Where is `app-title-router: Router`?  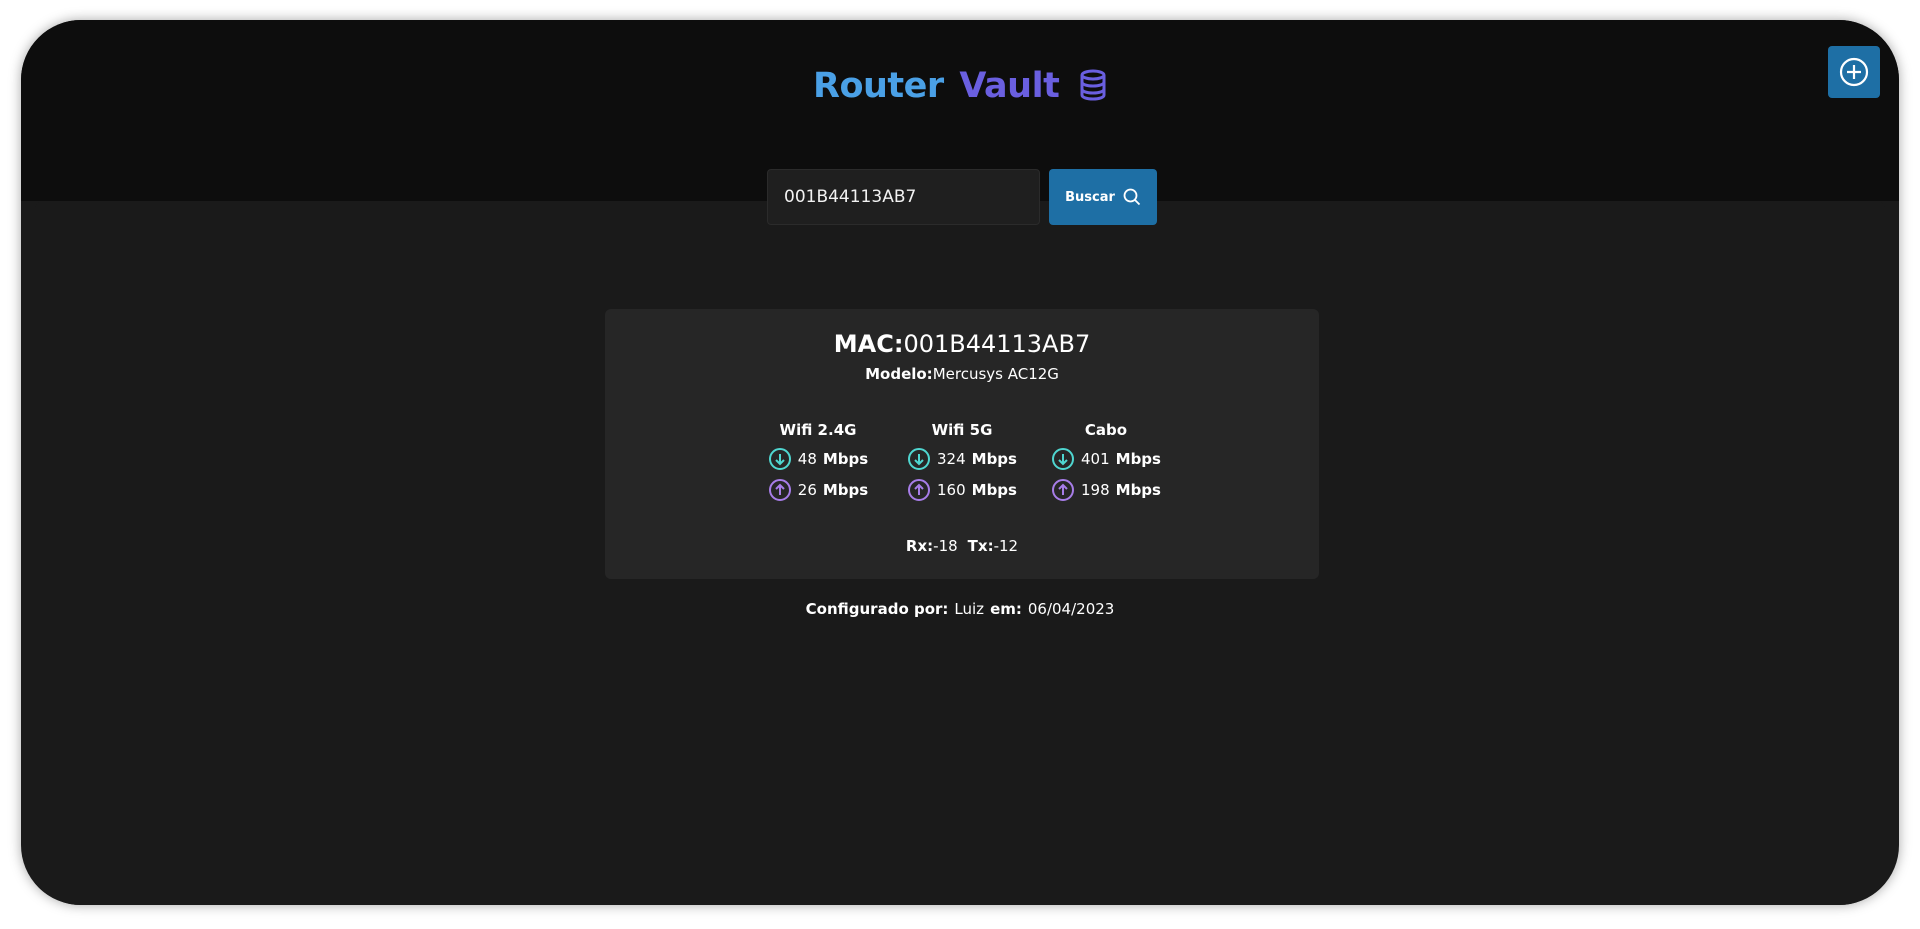
app-title-router: Router is located at coordinates (878, 86).